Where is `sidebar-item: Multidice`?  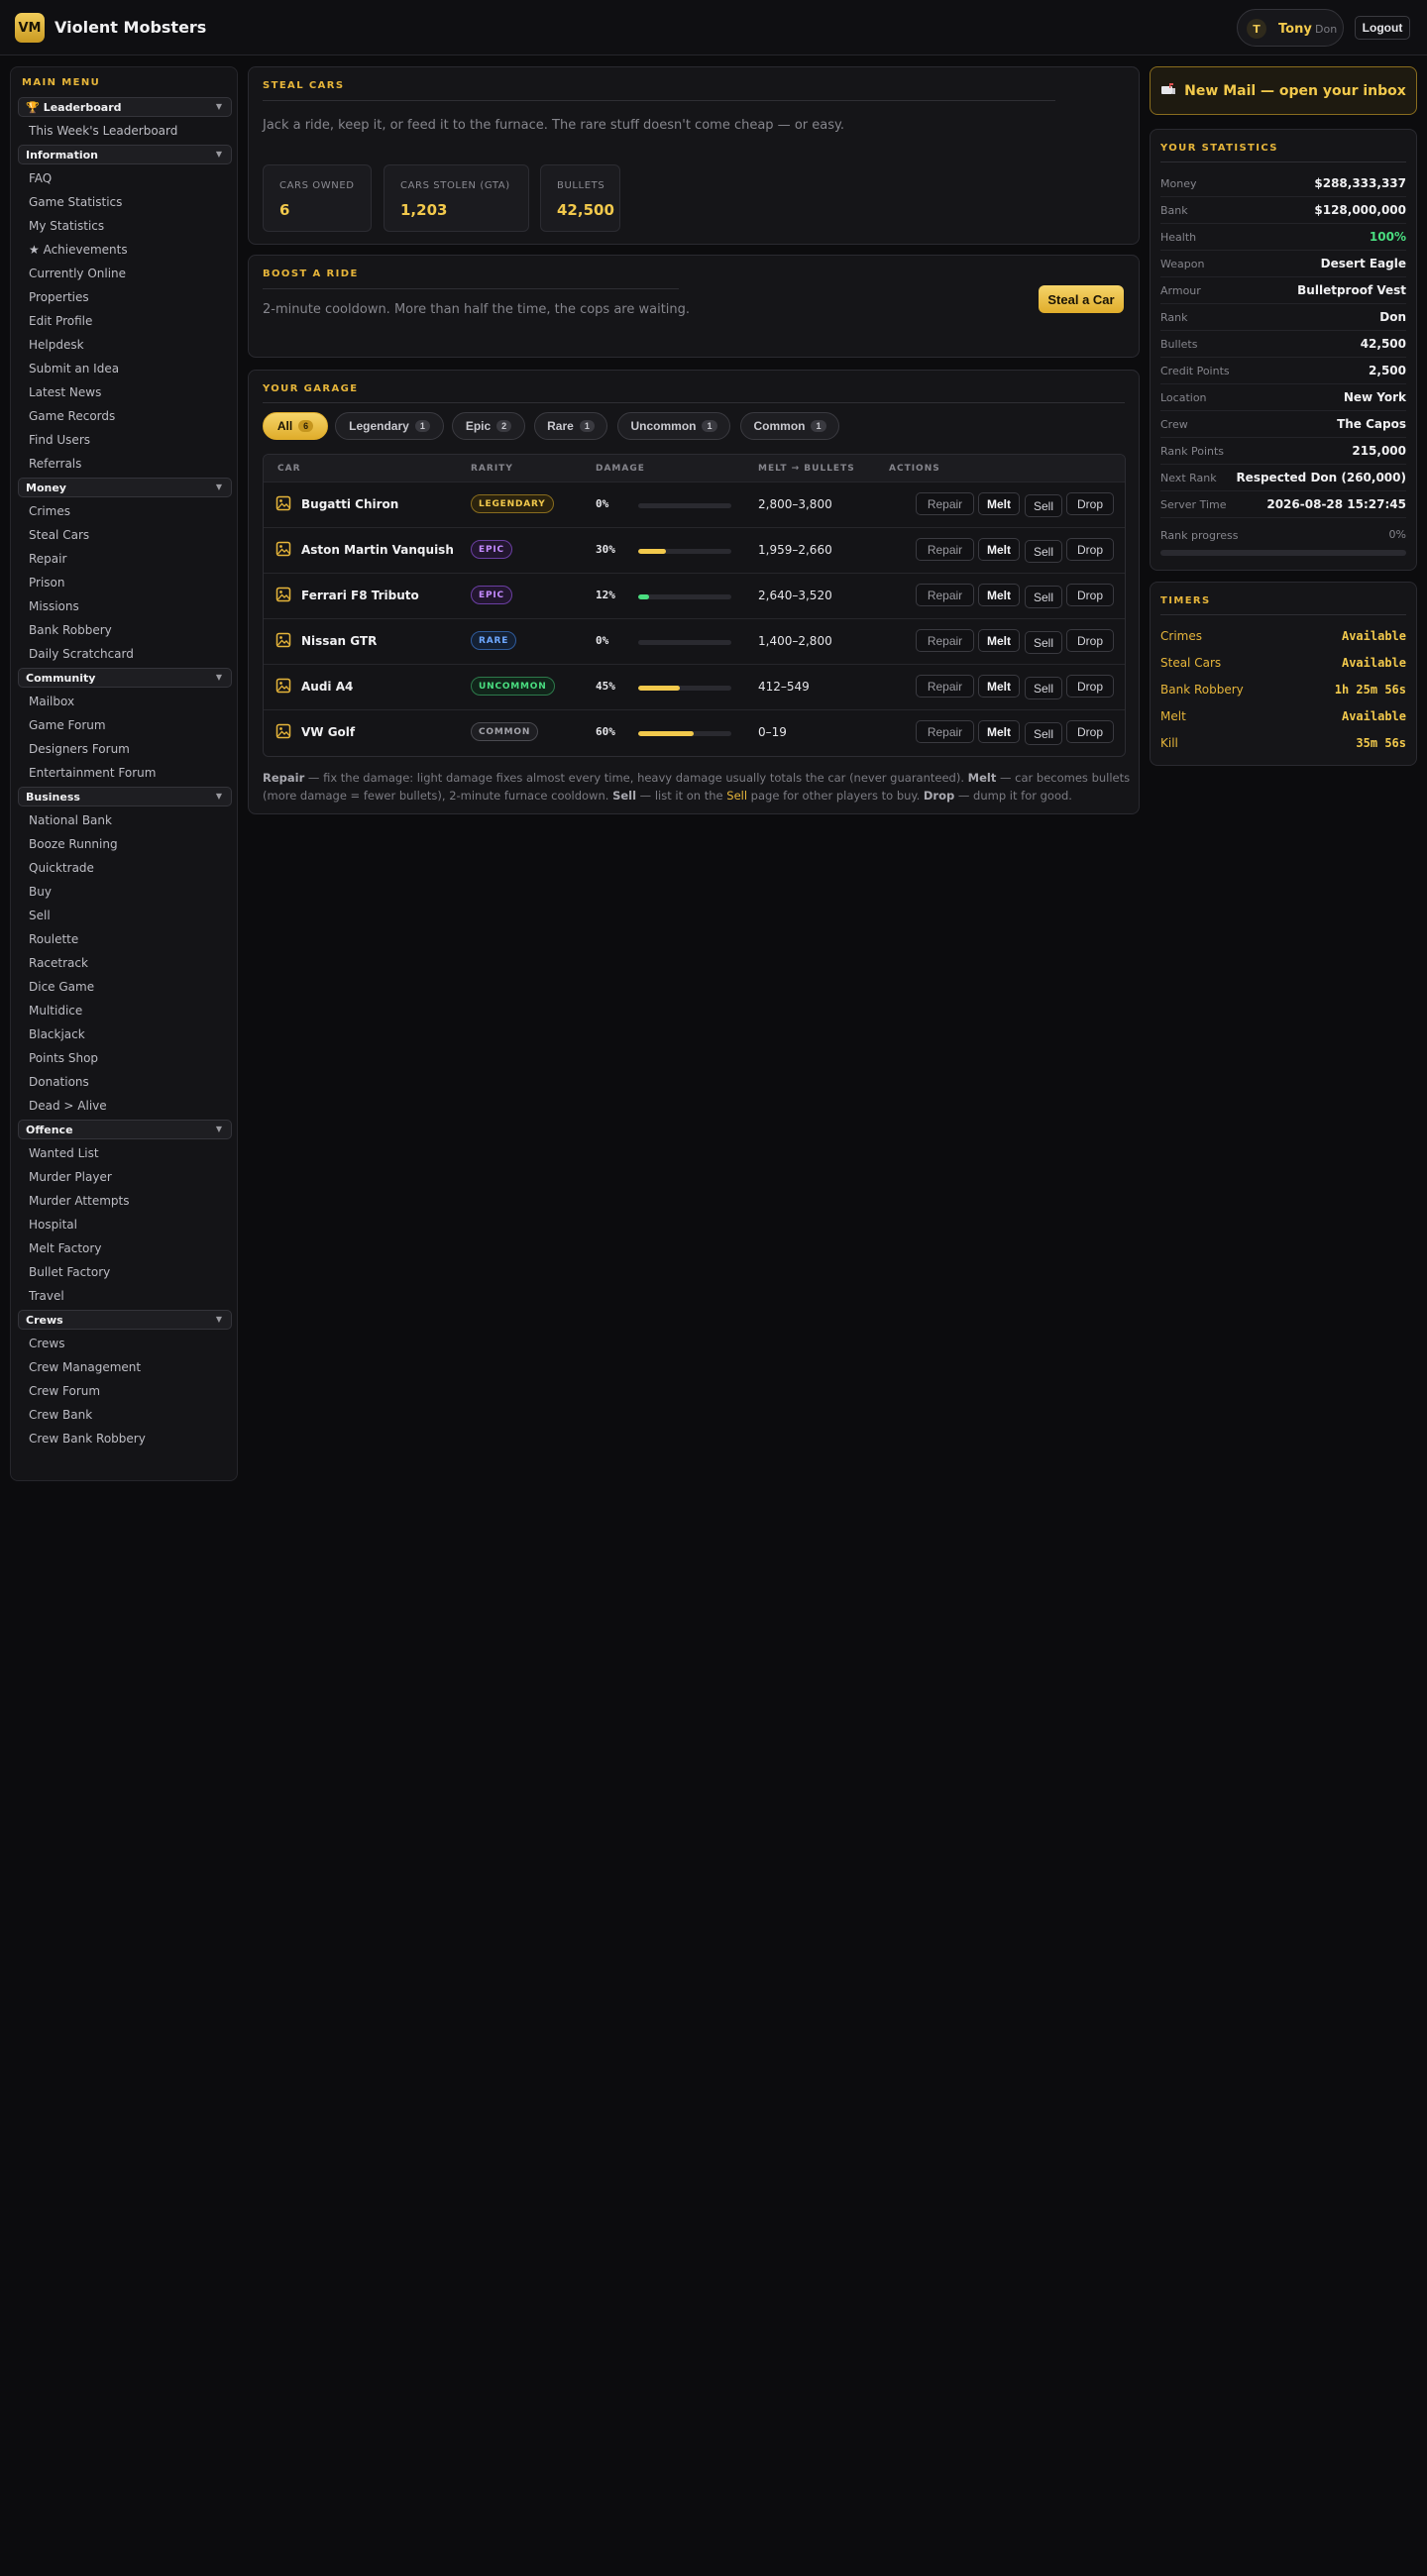
sidebar-item: Multidice is located at coordinates (125, 1010).